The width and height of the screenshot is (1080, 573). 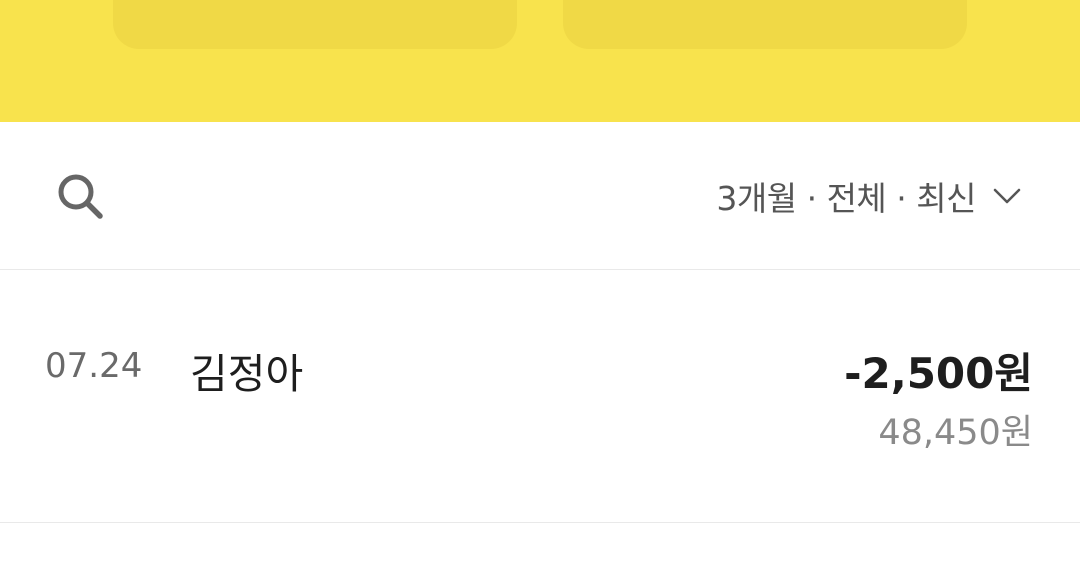 What do you see at coordinates (765, 24) in the screenshot?
I see `header-action-button-right` at bounding box center [765, 24].